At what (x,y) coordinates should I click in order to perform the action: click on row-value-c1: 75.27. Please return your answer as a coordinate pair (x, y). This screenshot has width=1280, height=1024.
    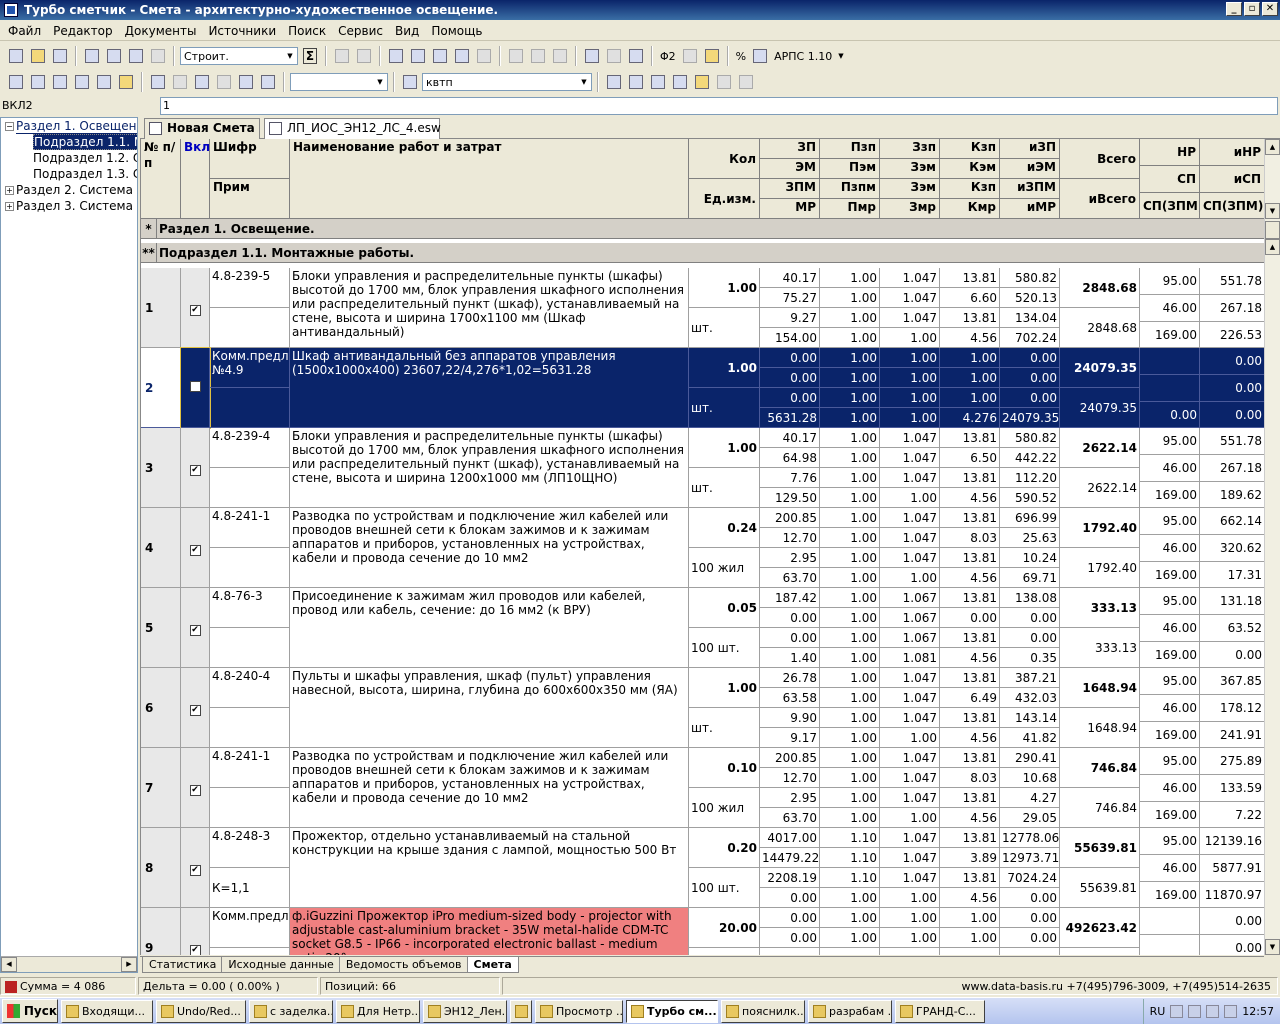
    Looking at the image, I should click on (790, 298).